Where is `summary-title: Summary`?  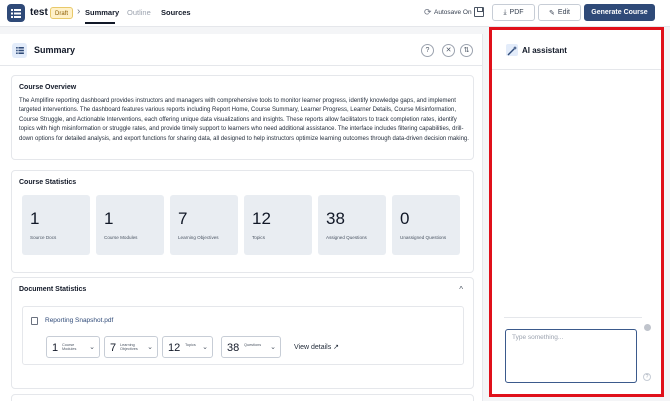
summary-title: Summary is located at coordinates (55, 50).